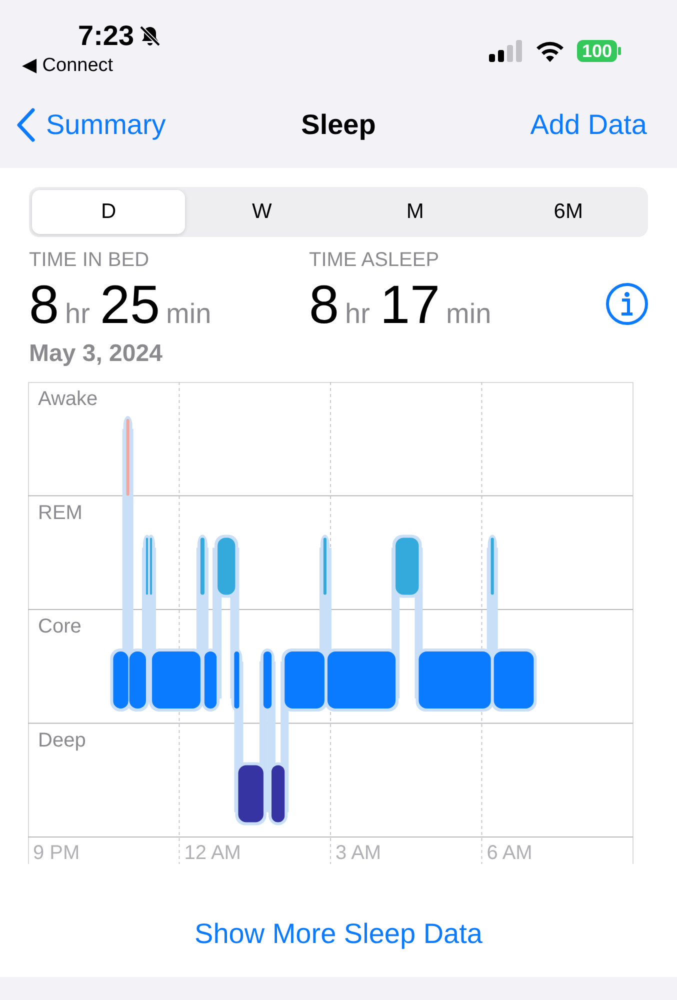 The width and height of the screenshot is (677, 1000). I want to click on back-button: Summary, so click(91, 125).